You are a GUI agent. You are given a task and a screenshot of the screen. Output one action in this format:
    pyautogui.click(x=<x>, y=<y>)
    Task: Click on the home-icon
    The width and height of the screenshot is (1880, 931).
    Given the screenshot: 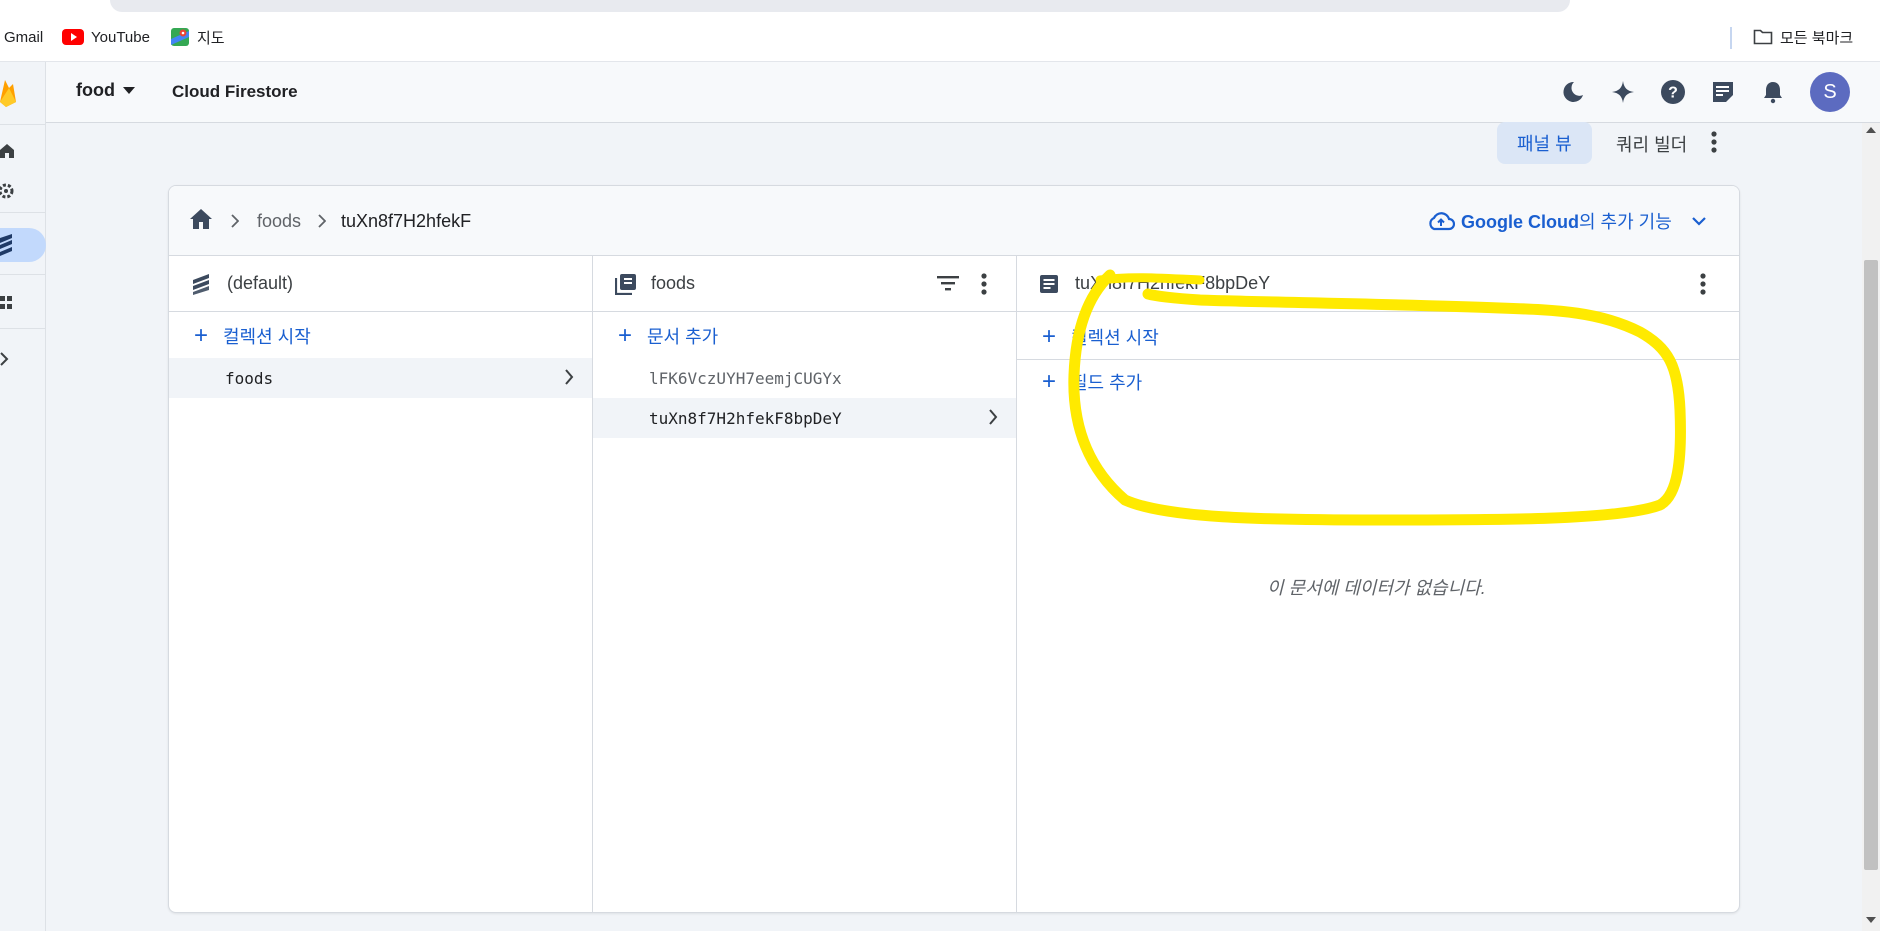 What is the action you would take?
    pyautogui.click(x=20, y=151)
    